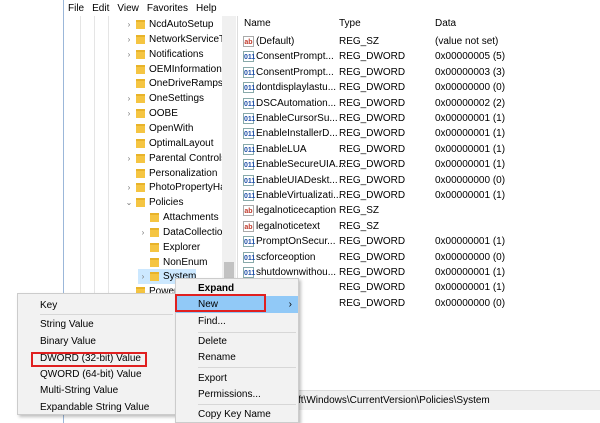  I want to click on tree-item-label: Personalization, so click(183, 173).